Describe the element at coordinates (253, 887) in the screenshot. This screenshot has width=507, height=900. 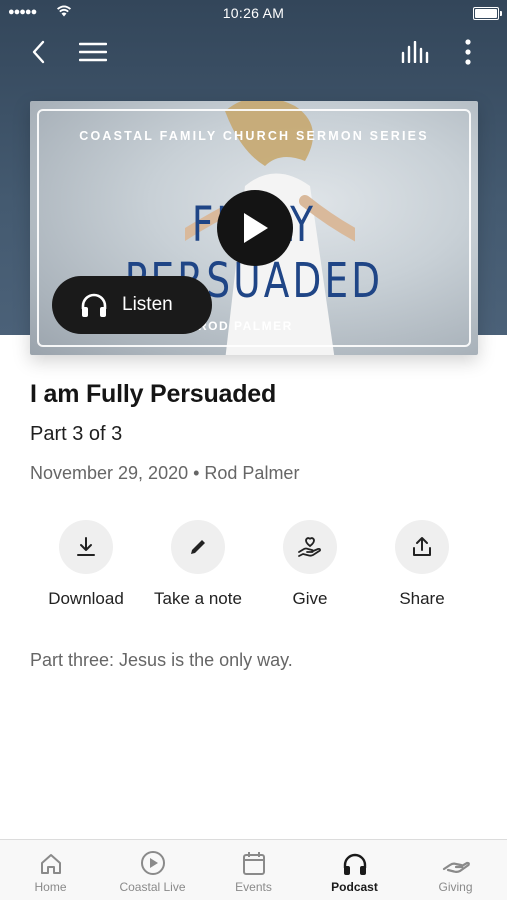
I see `tab-events-label: Events` at that location.